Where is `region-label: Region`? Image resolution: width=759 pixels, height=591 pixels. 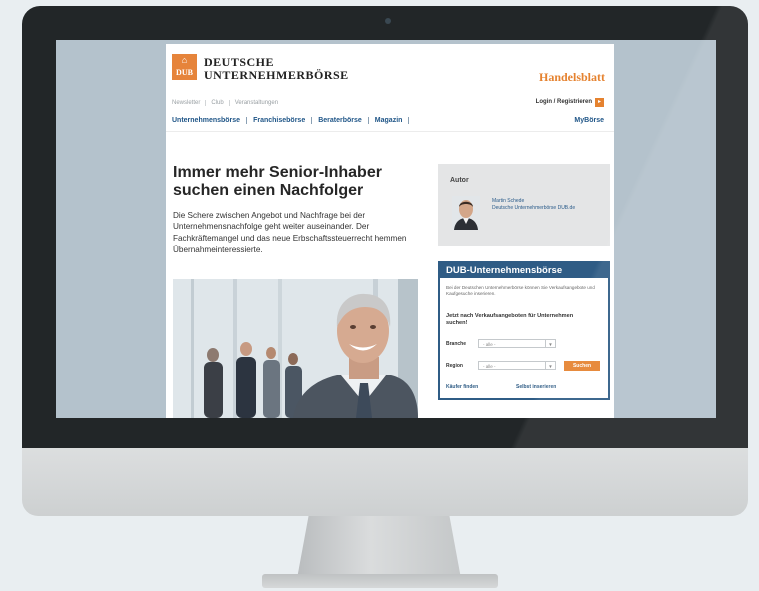 region-label: Region is located at coordinates (454, 366).